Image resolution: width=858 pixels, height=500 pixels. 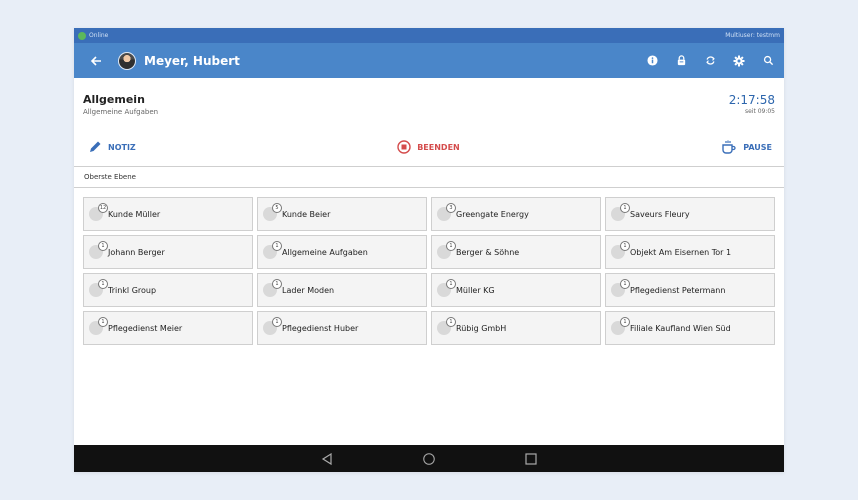 What do you see at coordinates (342, 290) in the screenshot?
I see `project-tile: 1 Lader Moden` at bounding box center [342, 290].